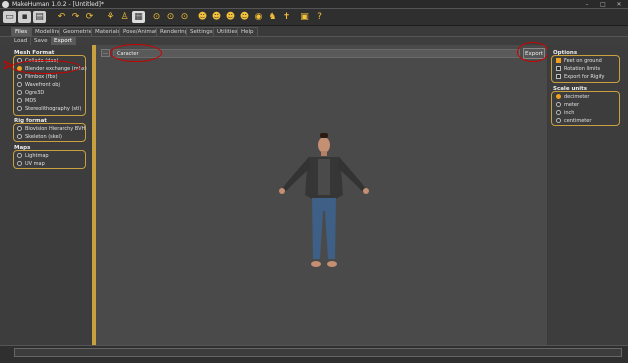 The height and width of the screenshot is (363, 628). What do you see at coordinates (39, 17) in the screenshot?
I see `export-icon: ▤` at bounding box center [39, 17].